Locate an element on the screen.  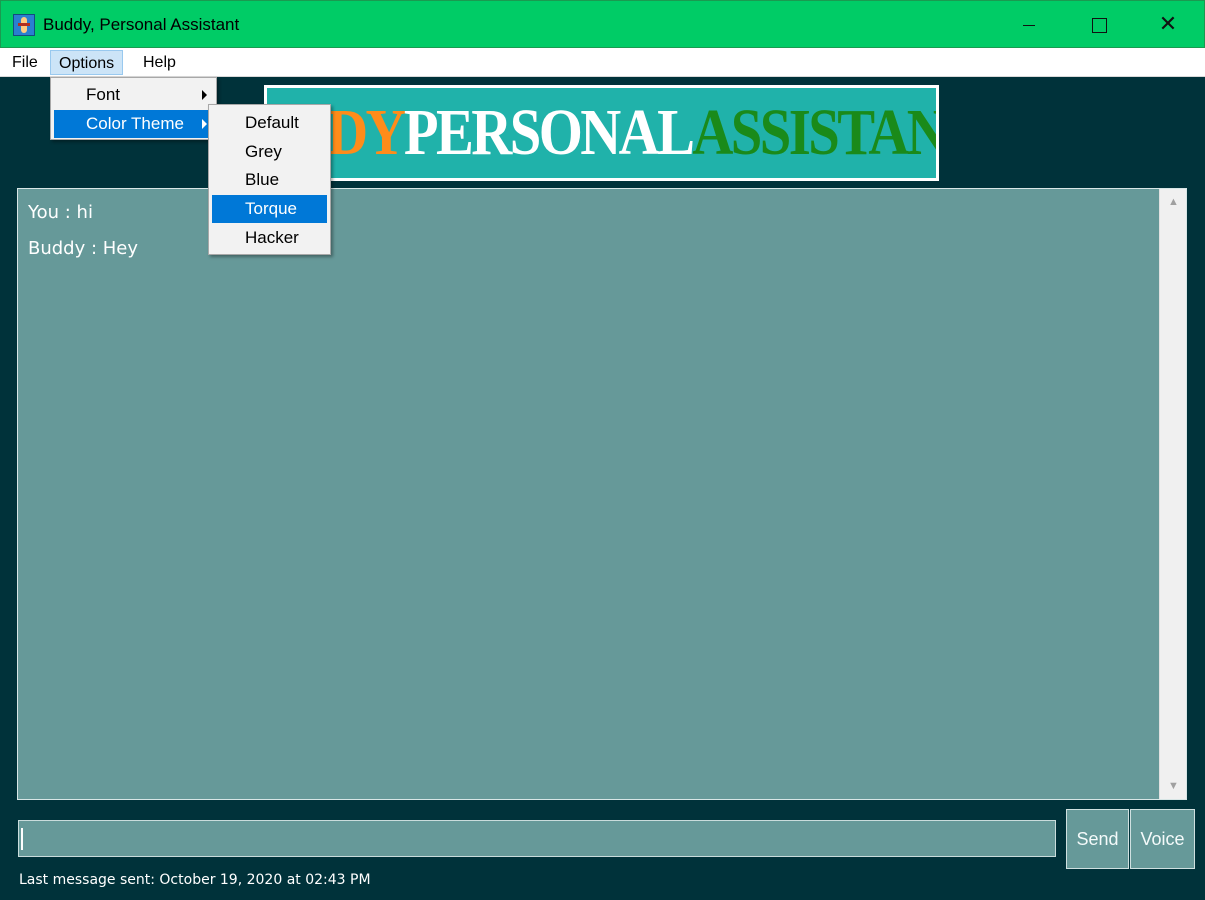
chat-message: Buddy : Hey is located at coordinates (83, 248).